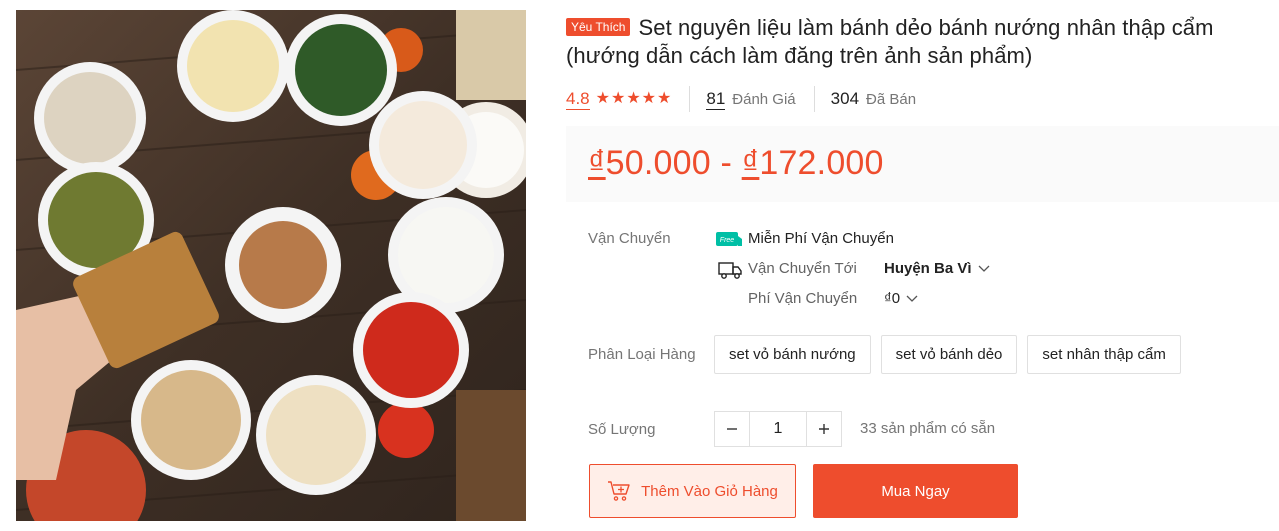  What do you see at coordinates (716, 99) in the screenshot?
I see `reviews-count: 81` at bounding box center [716, 99].